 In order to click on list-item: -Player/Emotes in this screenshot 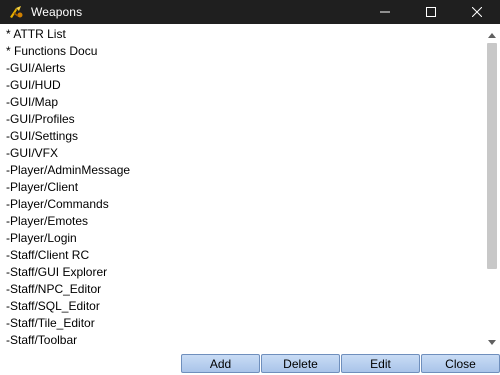, I will do `click(47, 221)`.